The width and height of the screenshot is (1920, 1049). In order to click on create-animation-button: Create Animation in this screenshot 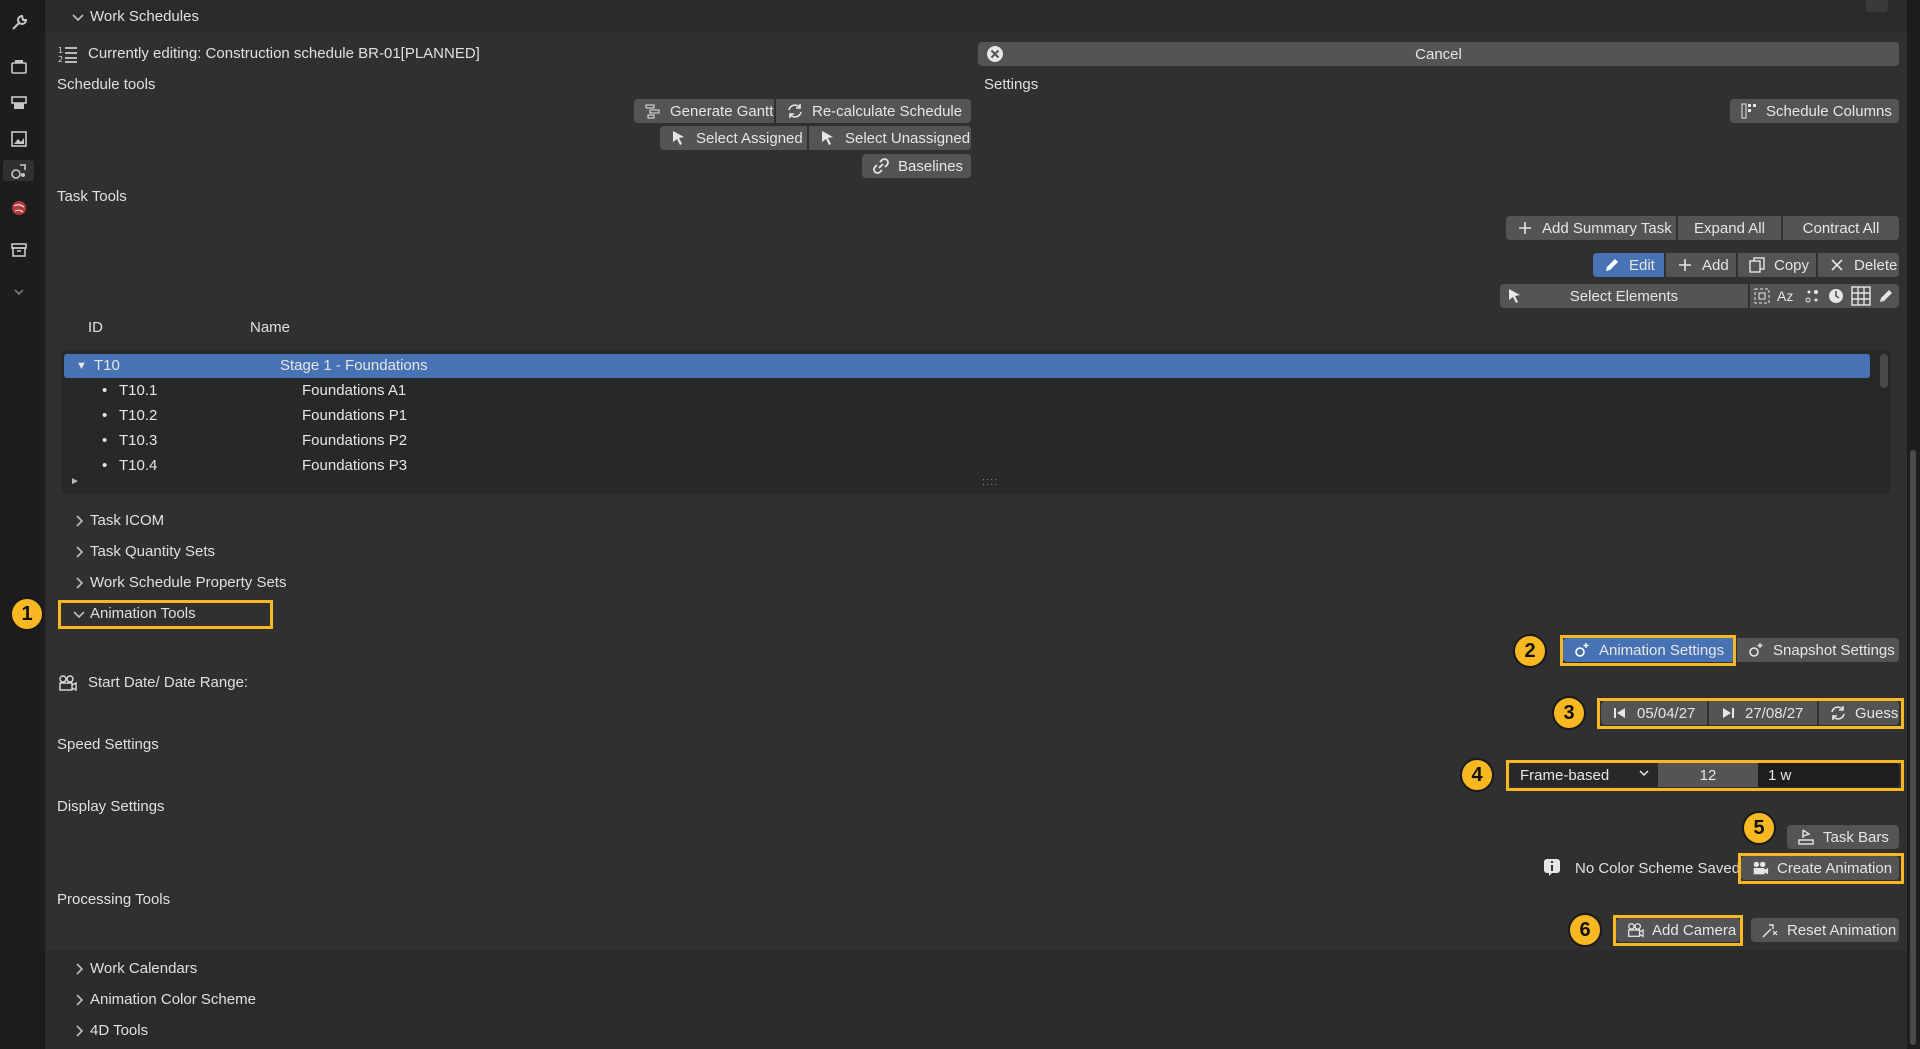, I will do `click(1820, 868)`.